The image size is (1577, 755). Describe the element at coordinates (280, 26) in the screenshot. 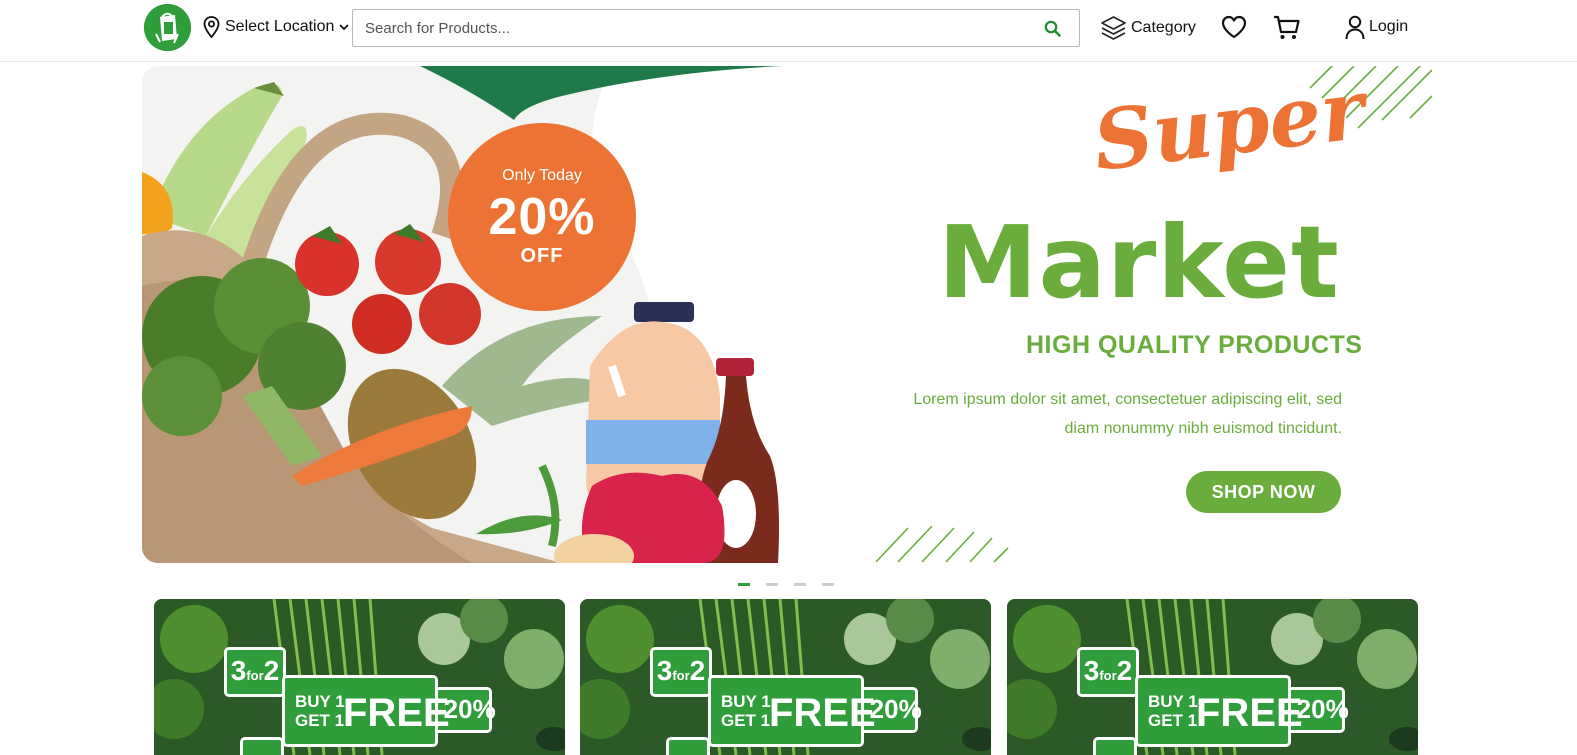

I see `location-label: Select Location` at that location.